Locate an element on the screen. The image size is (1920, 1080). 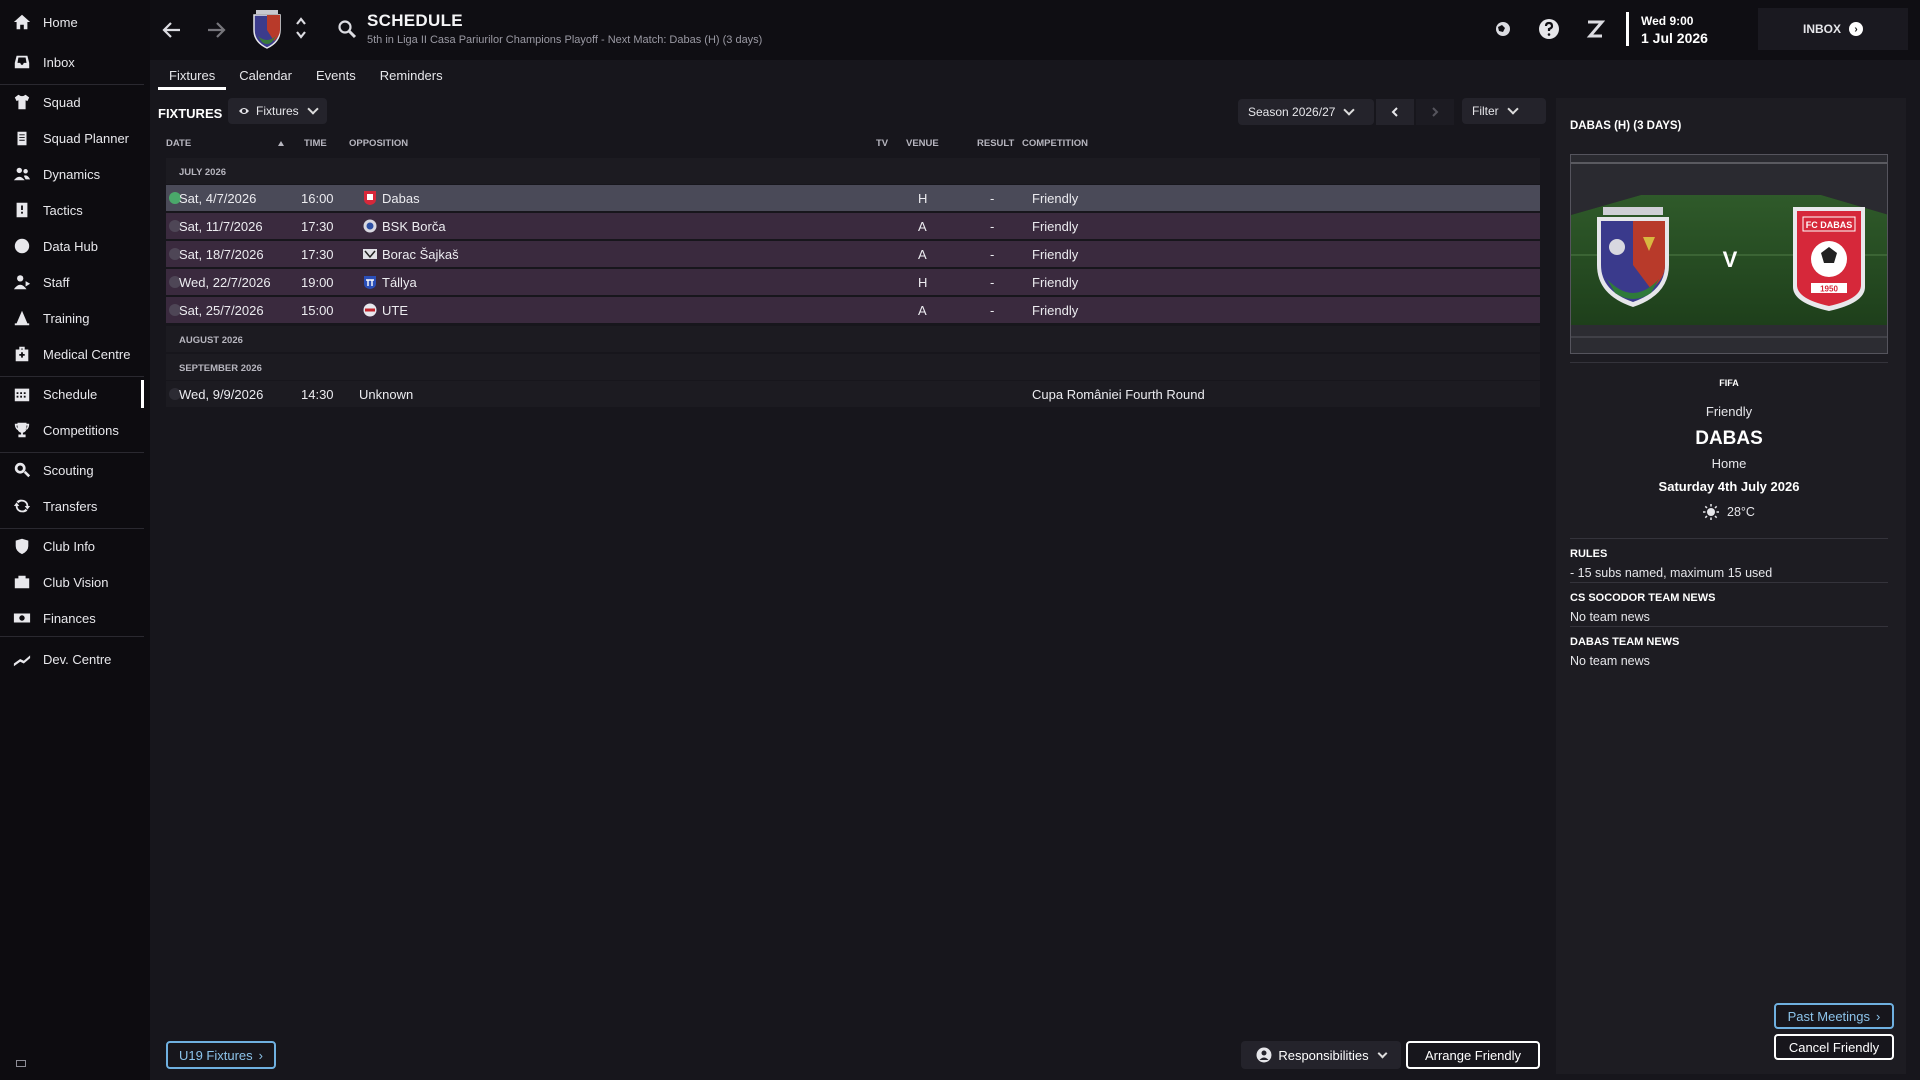
fm-logo-button is located at coordinates (1503, 29).